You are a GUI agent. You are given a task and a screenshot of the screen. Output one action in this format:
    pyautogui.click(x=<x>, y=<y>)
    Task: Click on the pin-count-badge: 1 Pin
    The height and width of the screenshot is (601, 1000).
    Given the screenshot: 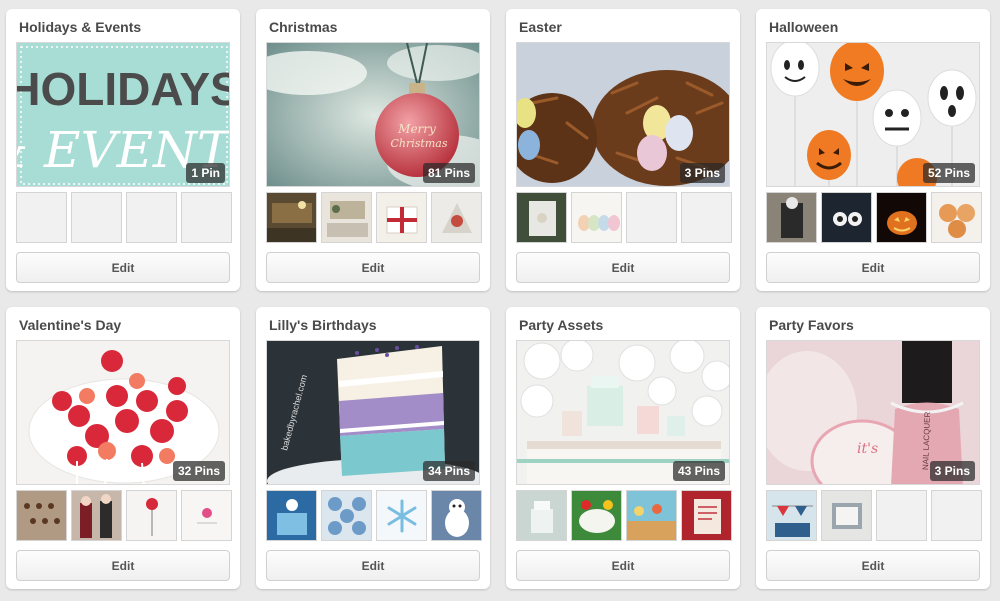 What is the action you would take?
    pyautogui.click(x=205, y=173)
    